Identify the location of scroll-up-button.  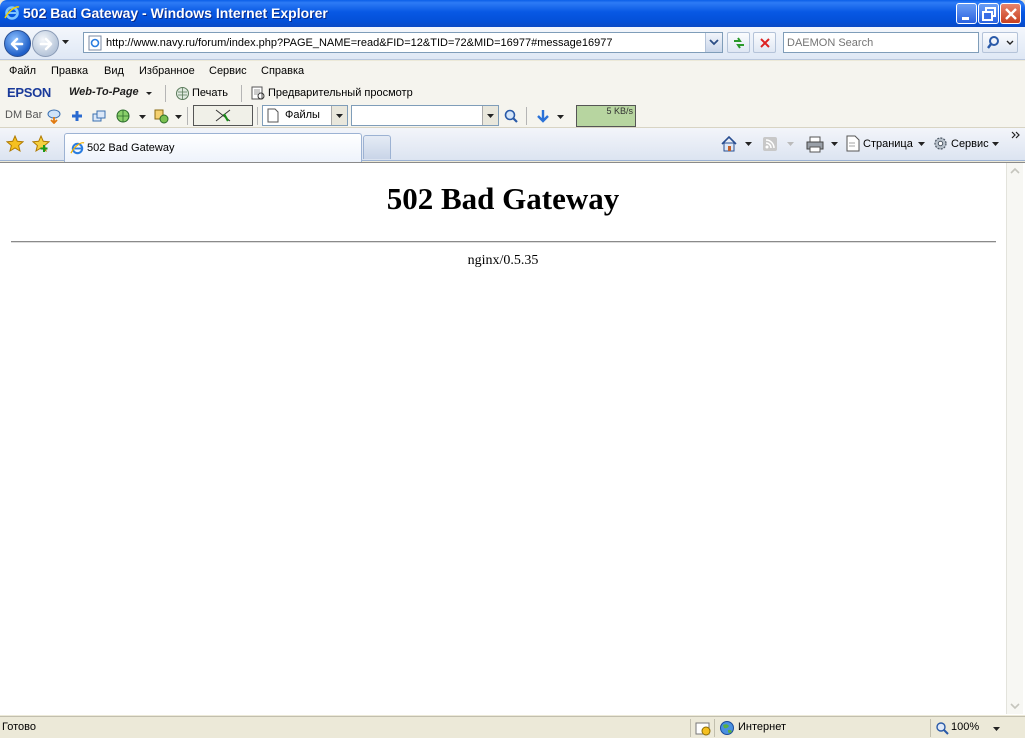
(1015, 171).